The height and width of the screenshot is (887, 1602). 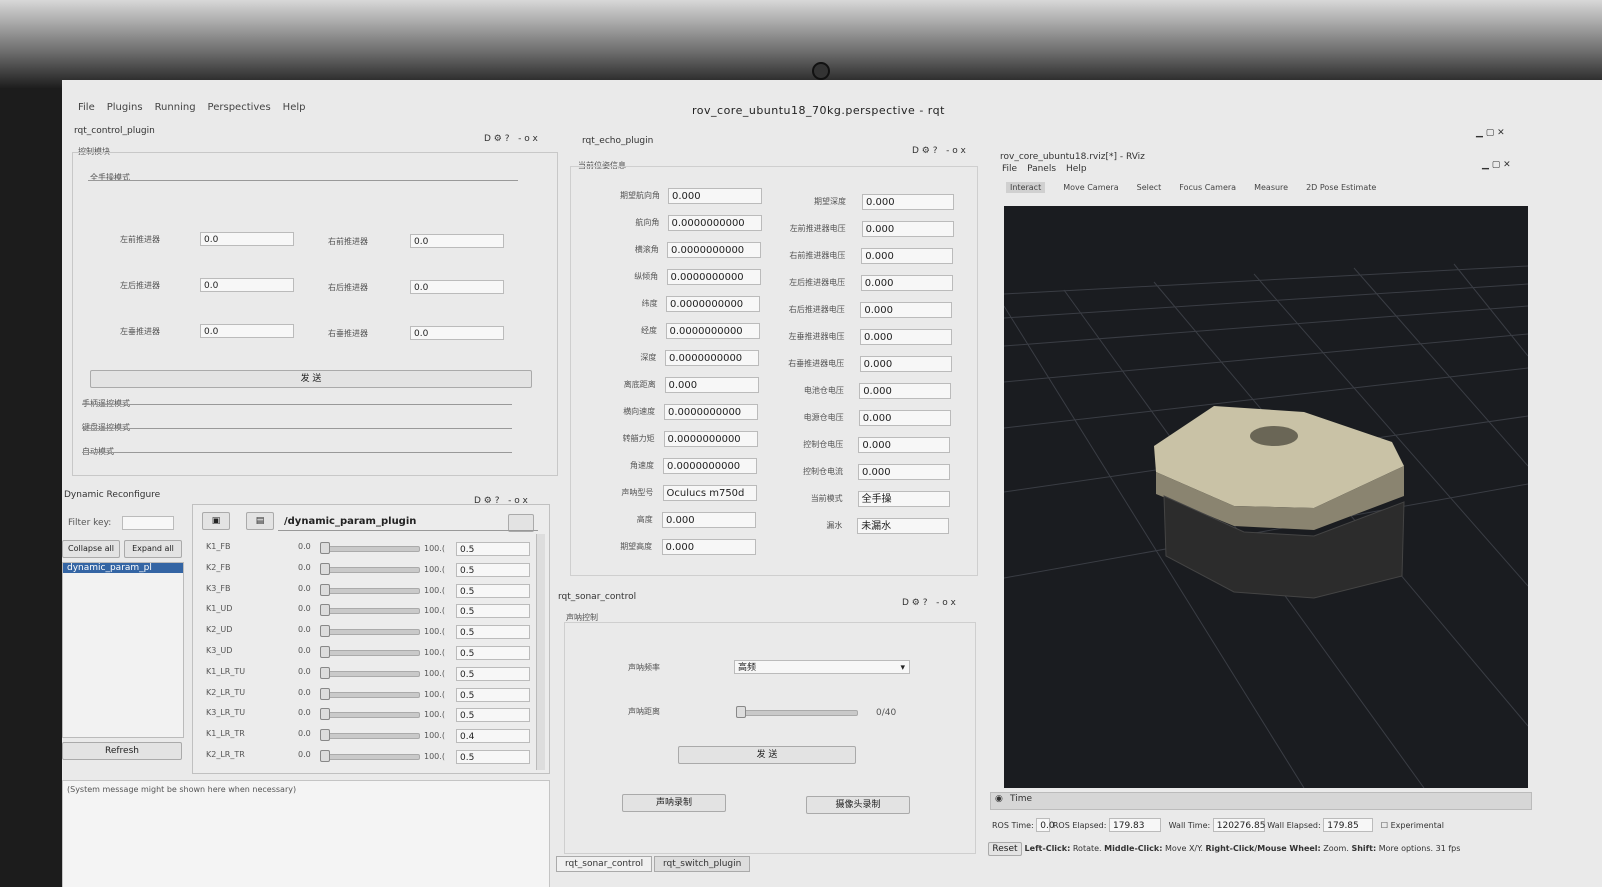 I want to click on sonar-record-button: 声呐录制, so click(x=674, y=803).